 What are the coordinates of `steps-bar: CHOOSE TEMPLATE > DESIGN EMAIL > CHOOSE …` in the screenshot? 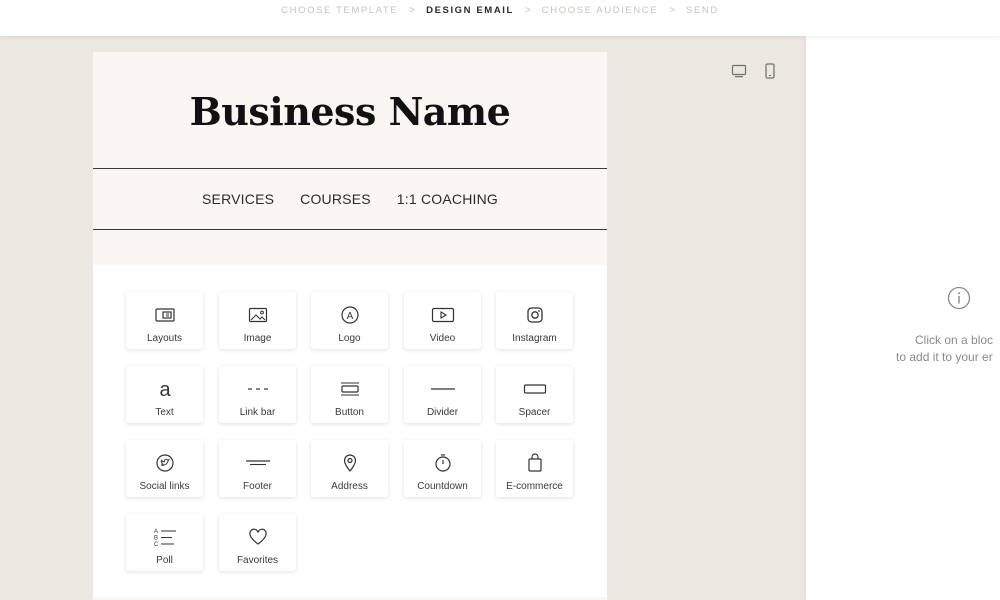 It's located at (500, 18).